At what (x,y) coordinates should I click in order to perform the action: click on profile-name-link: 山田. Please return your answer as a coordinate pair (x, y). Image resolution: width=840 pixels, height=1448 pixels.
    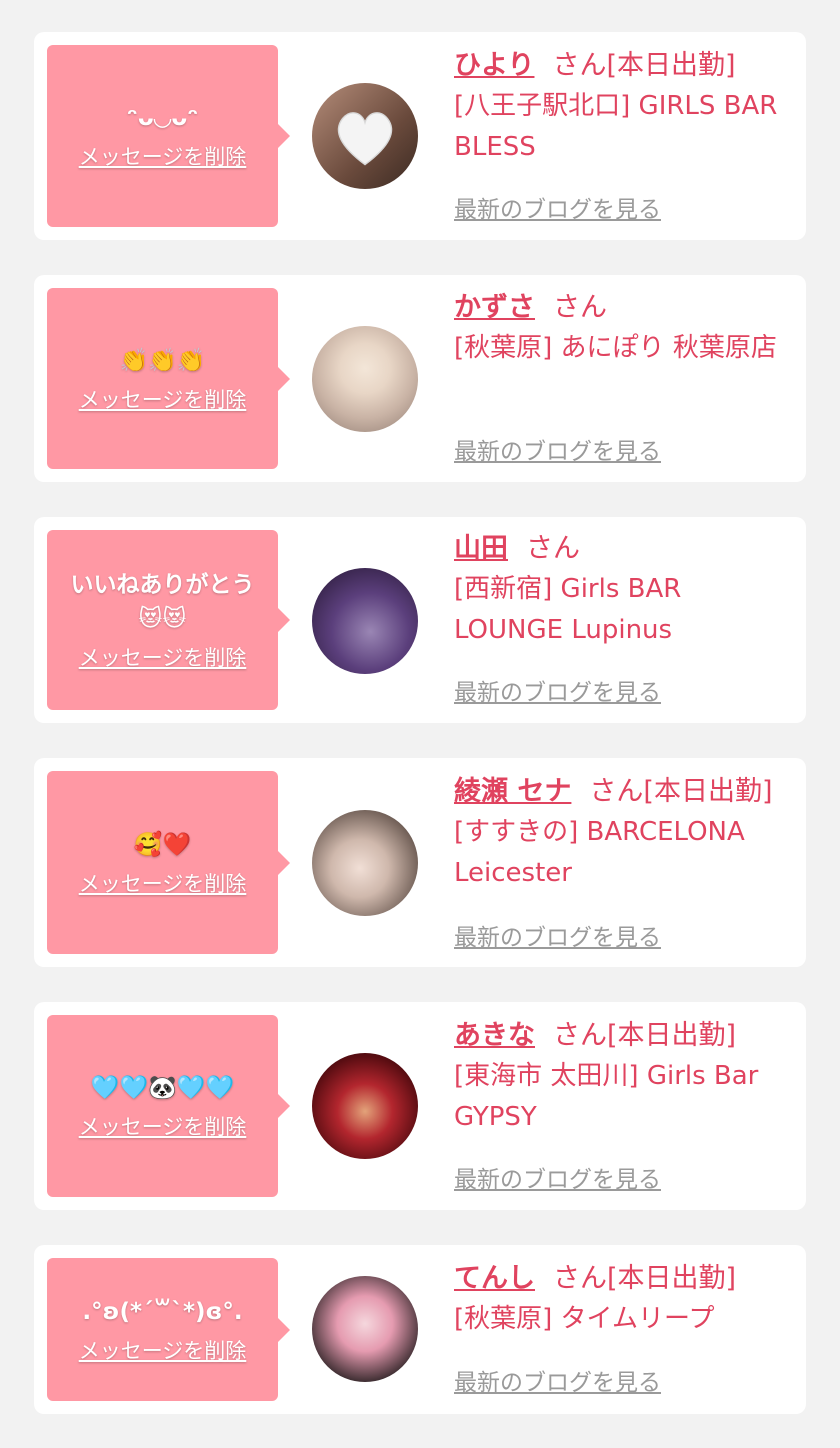
    Looking at the image, I should click on (481, 548).